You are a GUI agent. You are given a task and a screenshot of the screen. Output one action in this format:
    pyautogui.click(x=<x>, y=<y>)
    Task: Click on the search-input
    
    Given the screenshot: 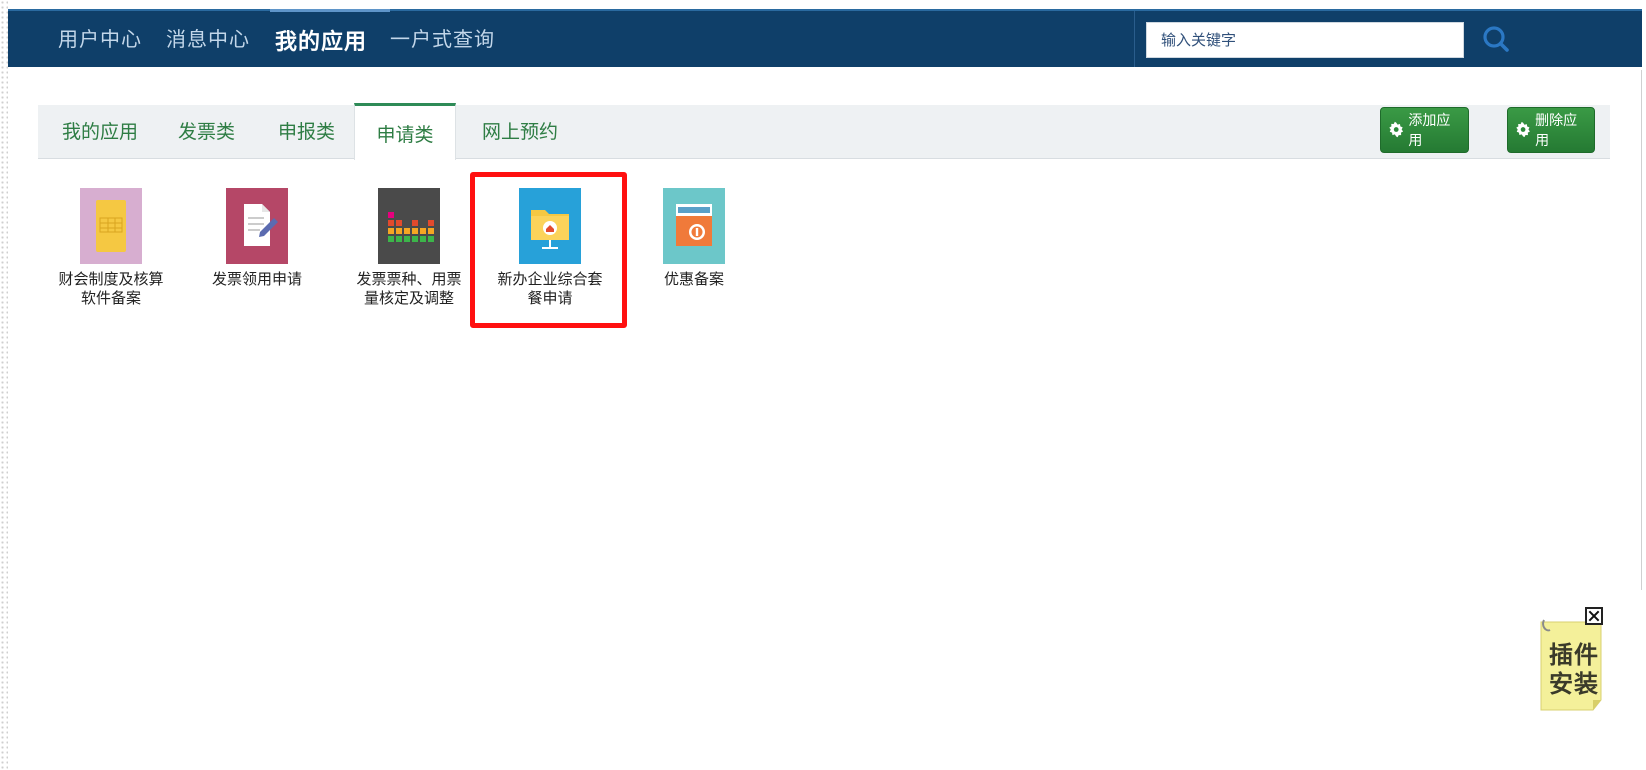 What is the action you would take?
    pyautogui.click(x=1305, y=40)
    